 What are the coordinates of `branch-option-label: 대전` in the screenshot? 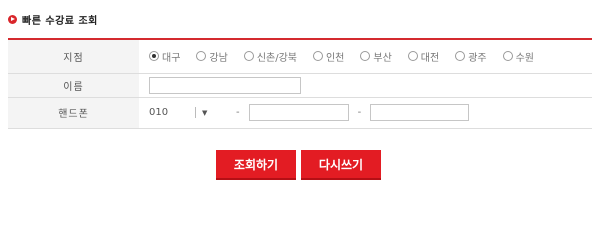 It's located at (430, 58).